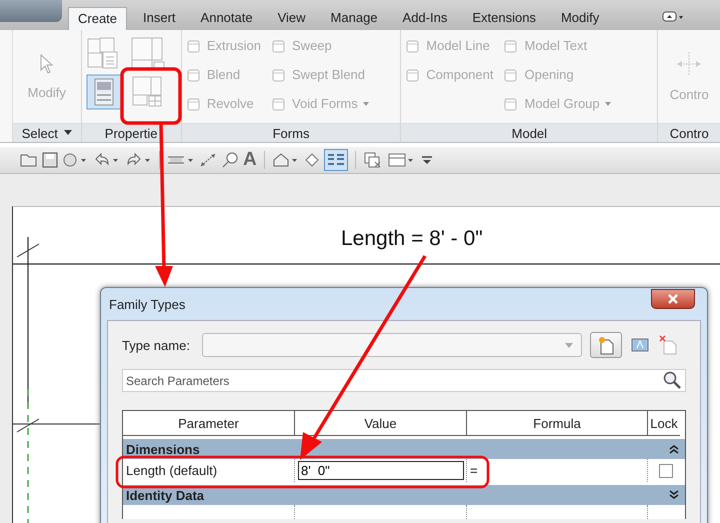  I want to click on column-header: Parameter, so click(209, 423).